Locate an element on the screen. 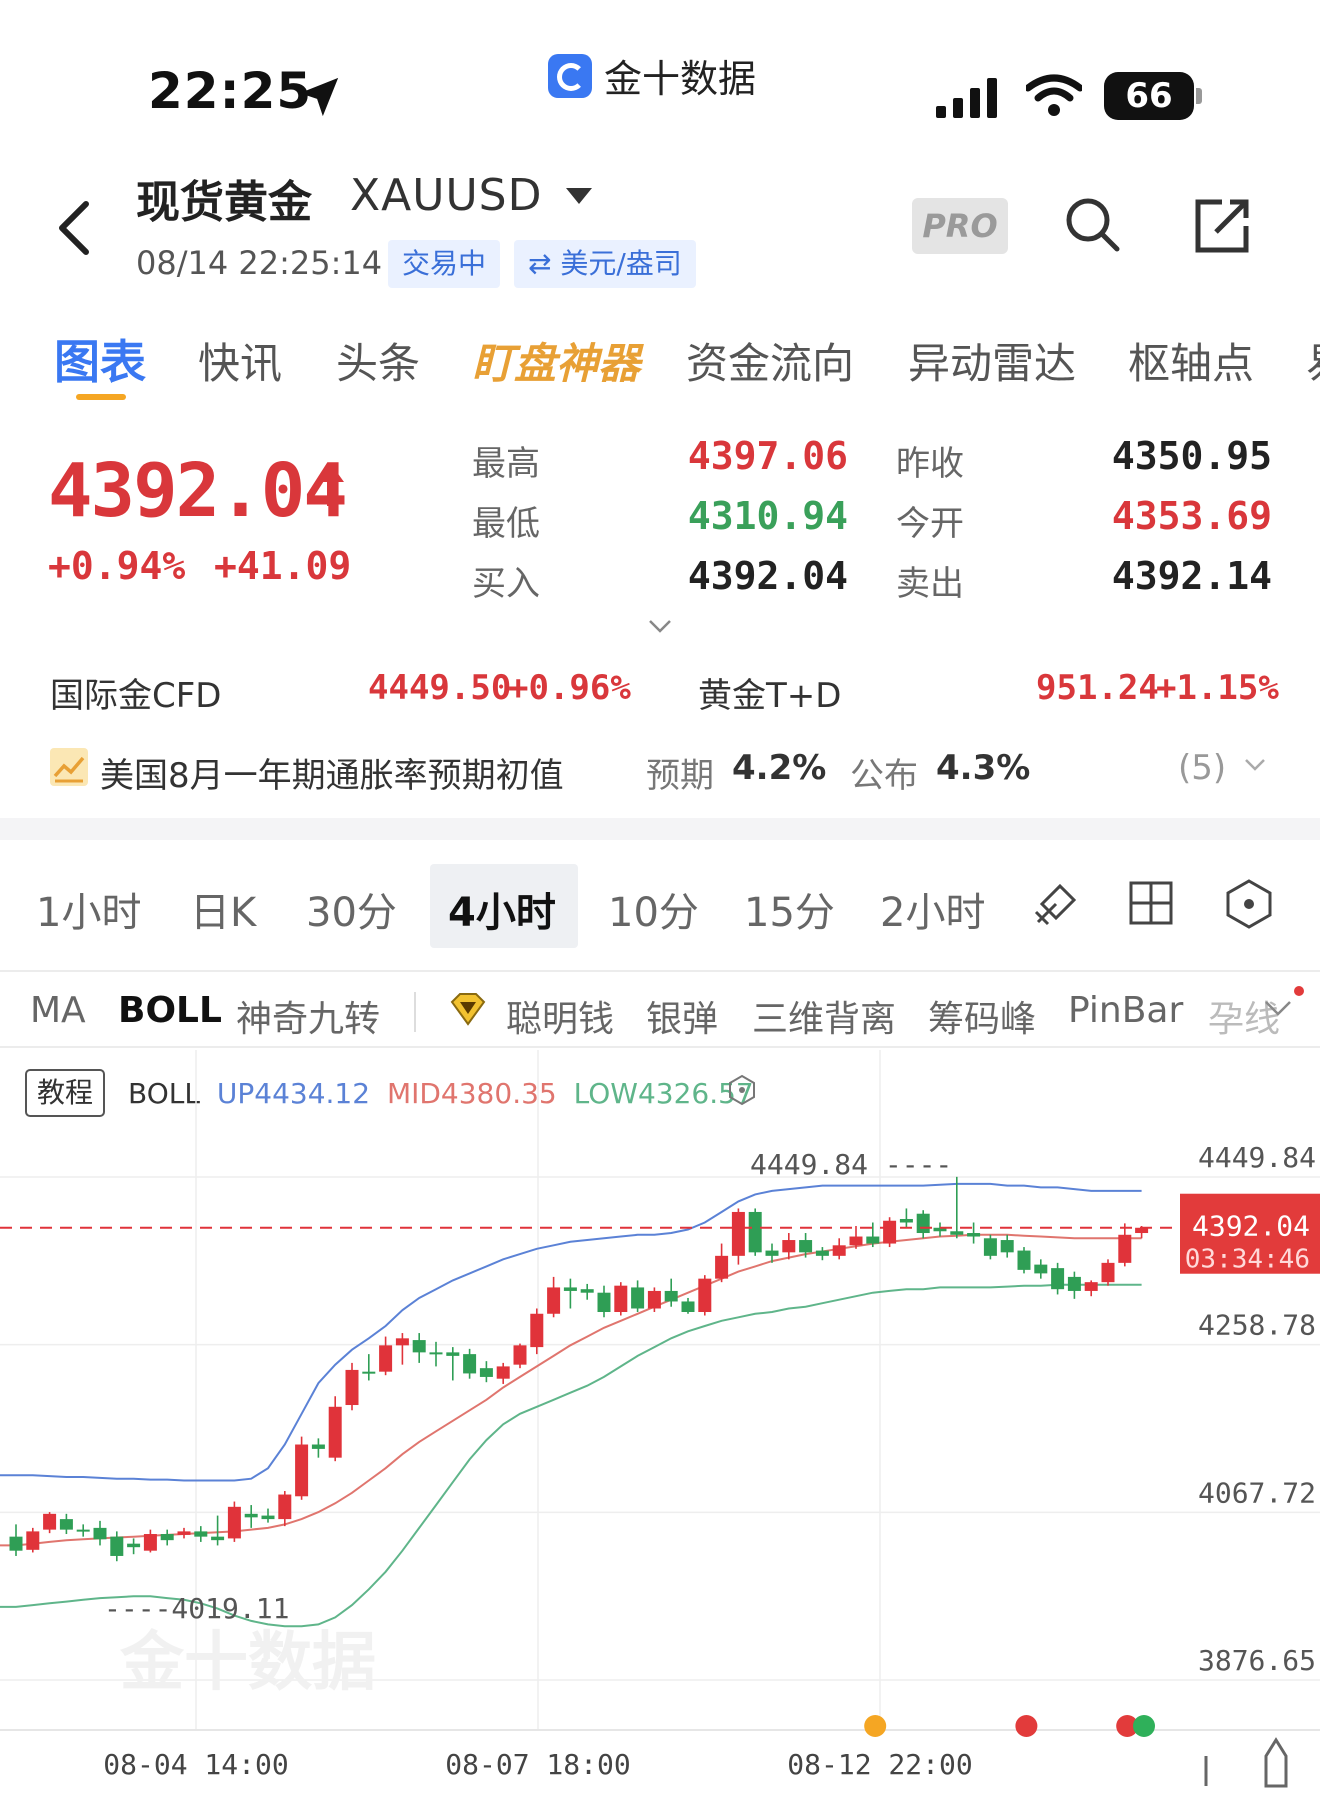 This screenshot has width=1320, height=1804. change-absolute: +41.09 is located at coordinates (283, 566).